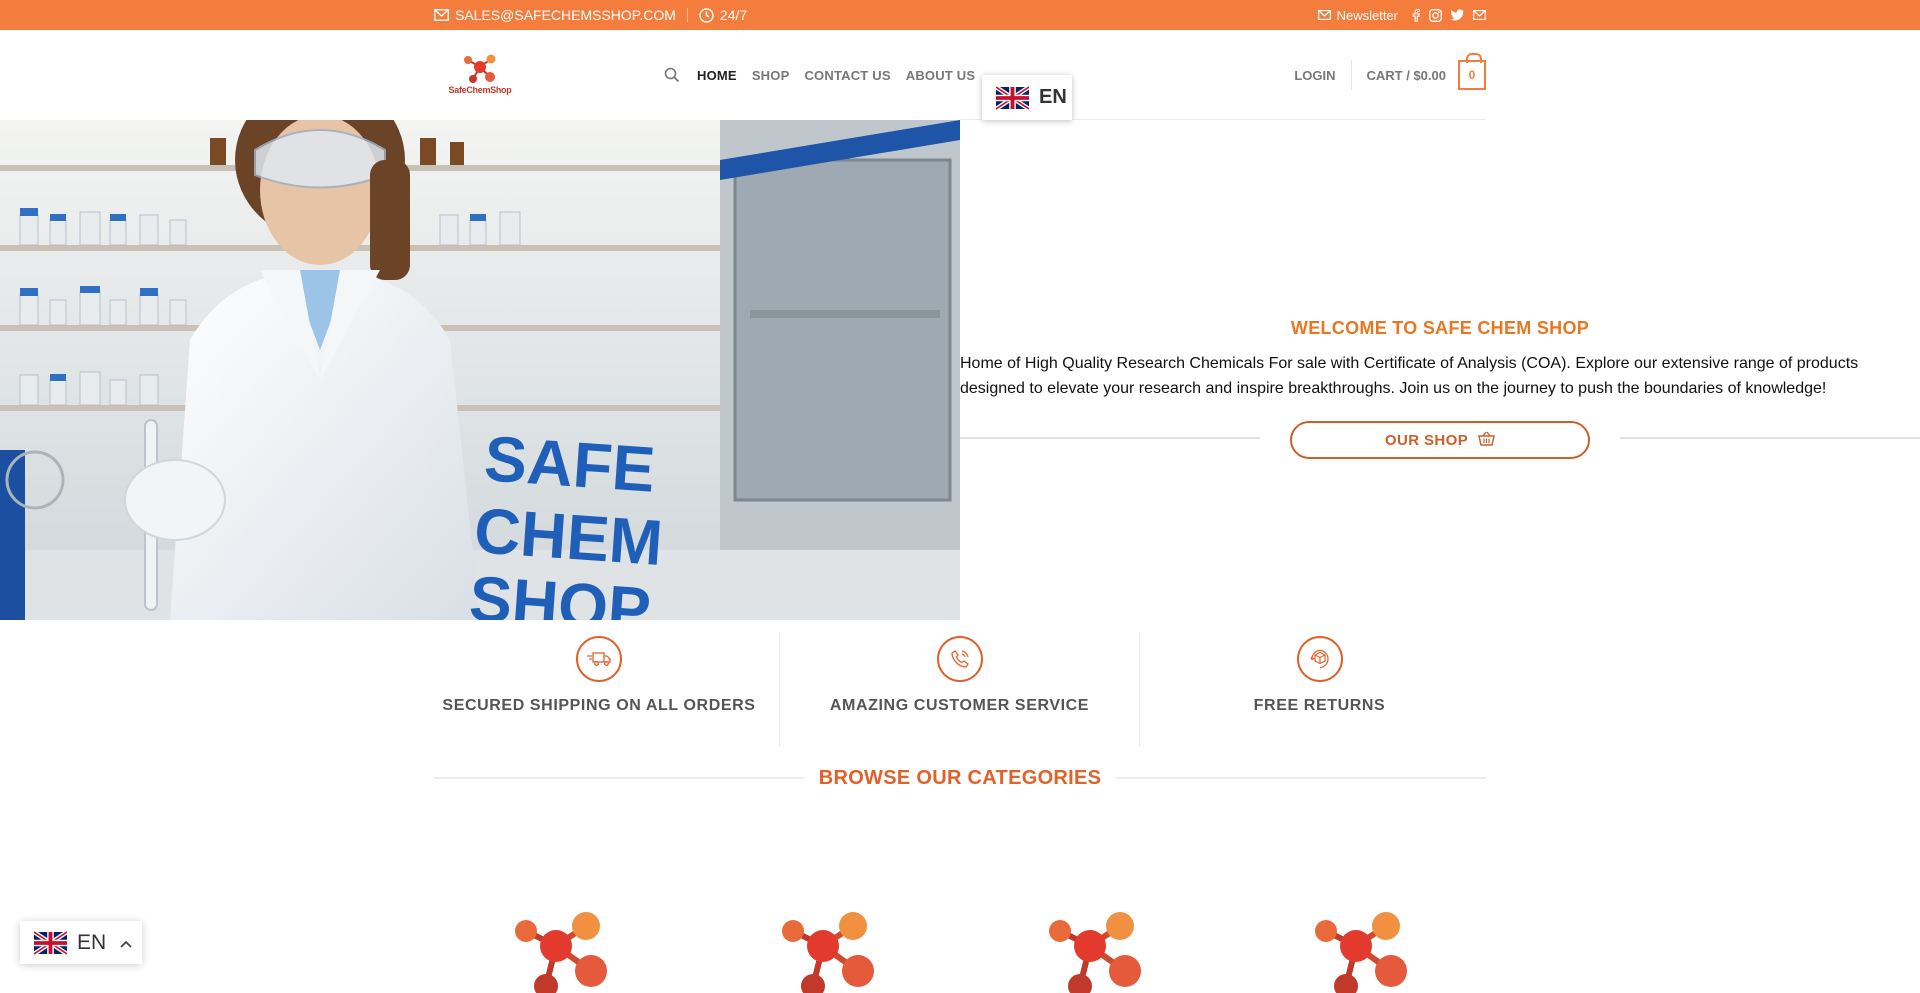  I want to click on categories-heading: BROWSE OUR CATEGORIES, so click(960, 778).